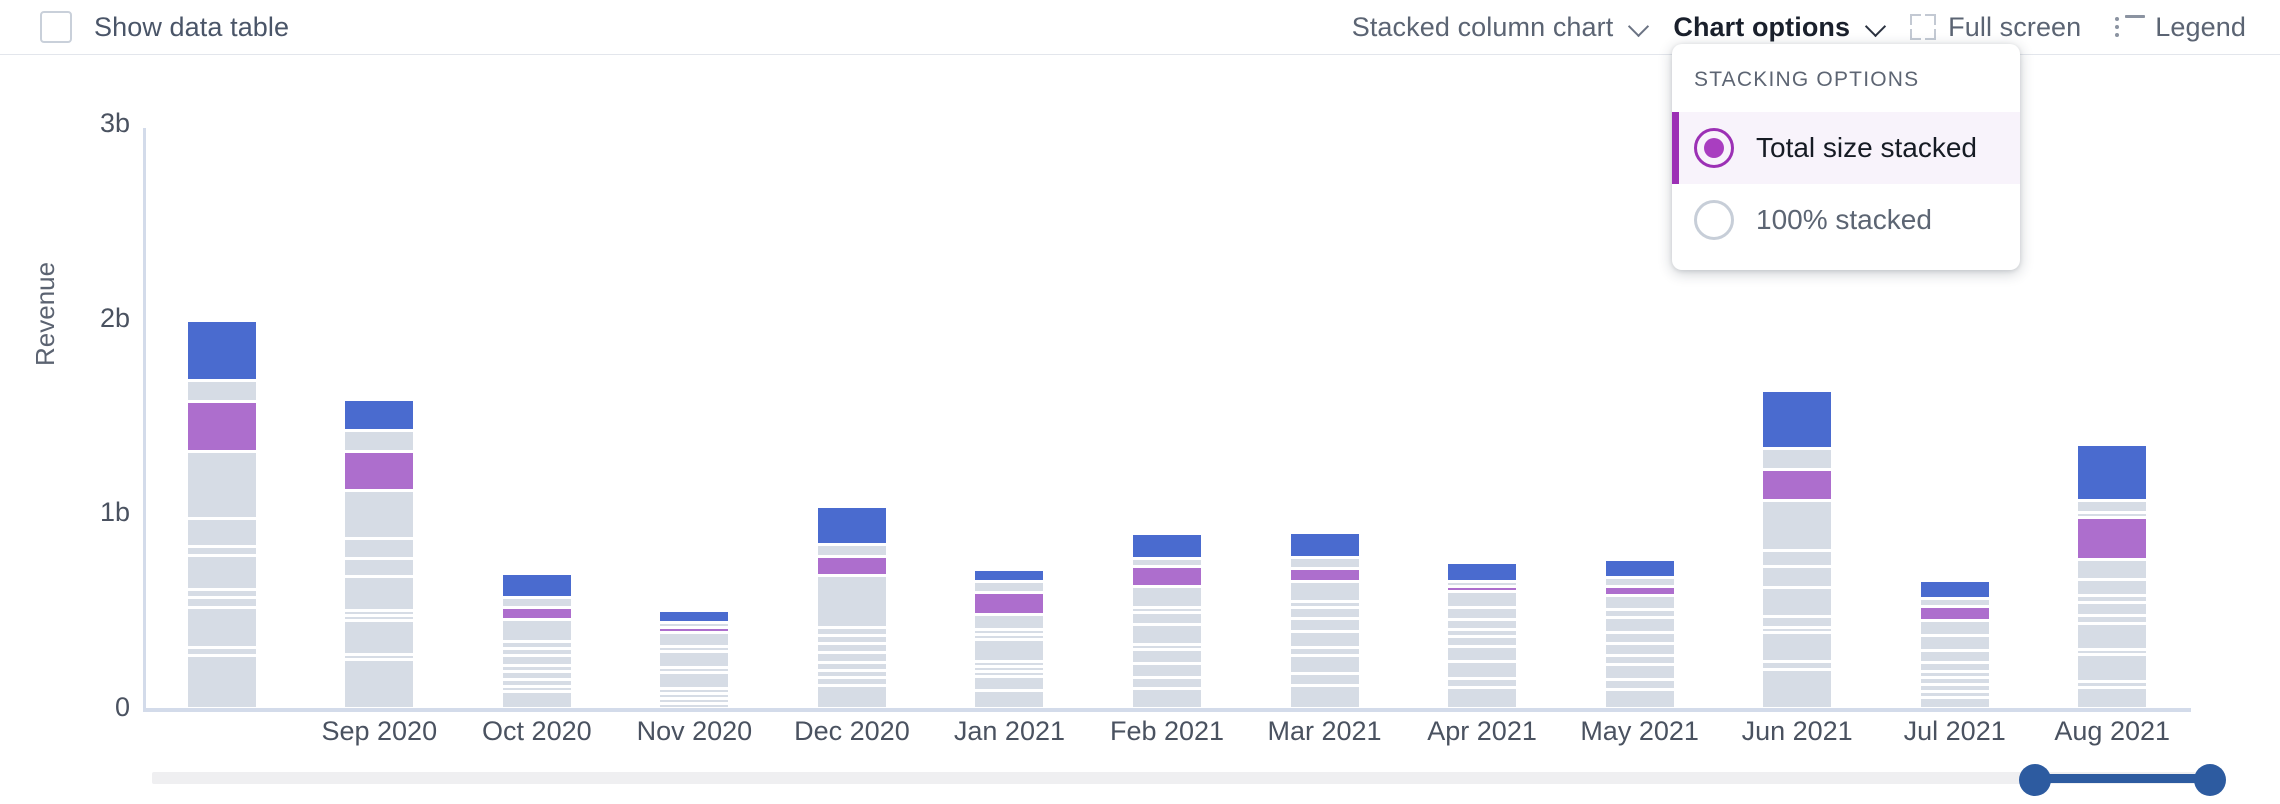 The image size is (2280, 804). Describe the element at coordinates (2163, 27) in the screenshot. I see `legend-button: Legend` at that location.